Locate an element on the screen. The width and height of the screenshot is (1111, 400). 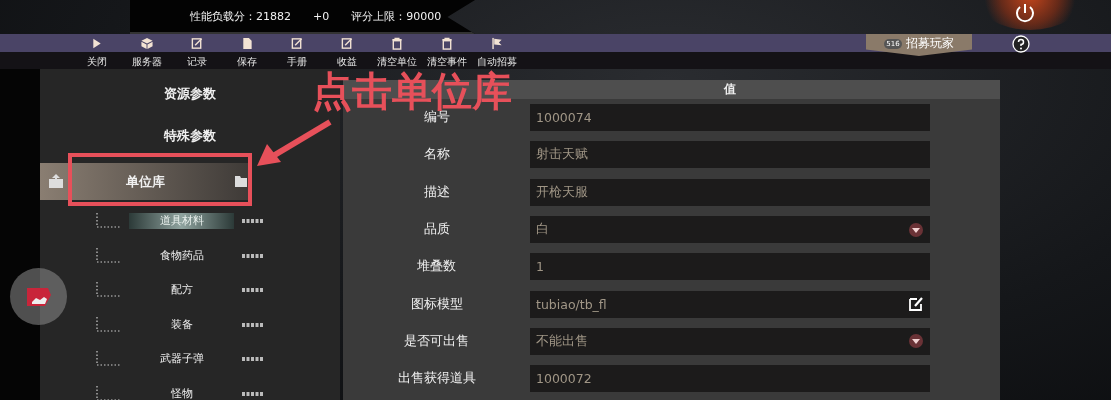
toolbar-button: 保存 is located at coordinates (247, 51).